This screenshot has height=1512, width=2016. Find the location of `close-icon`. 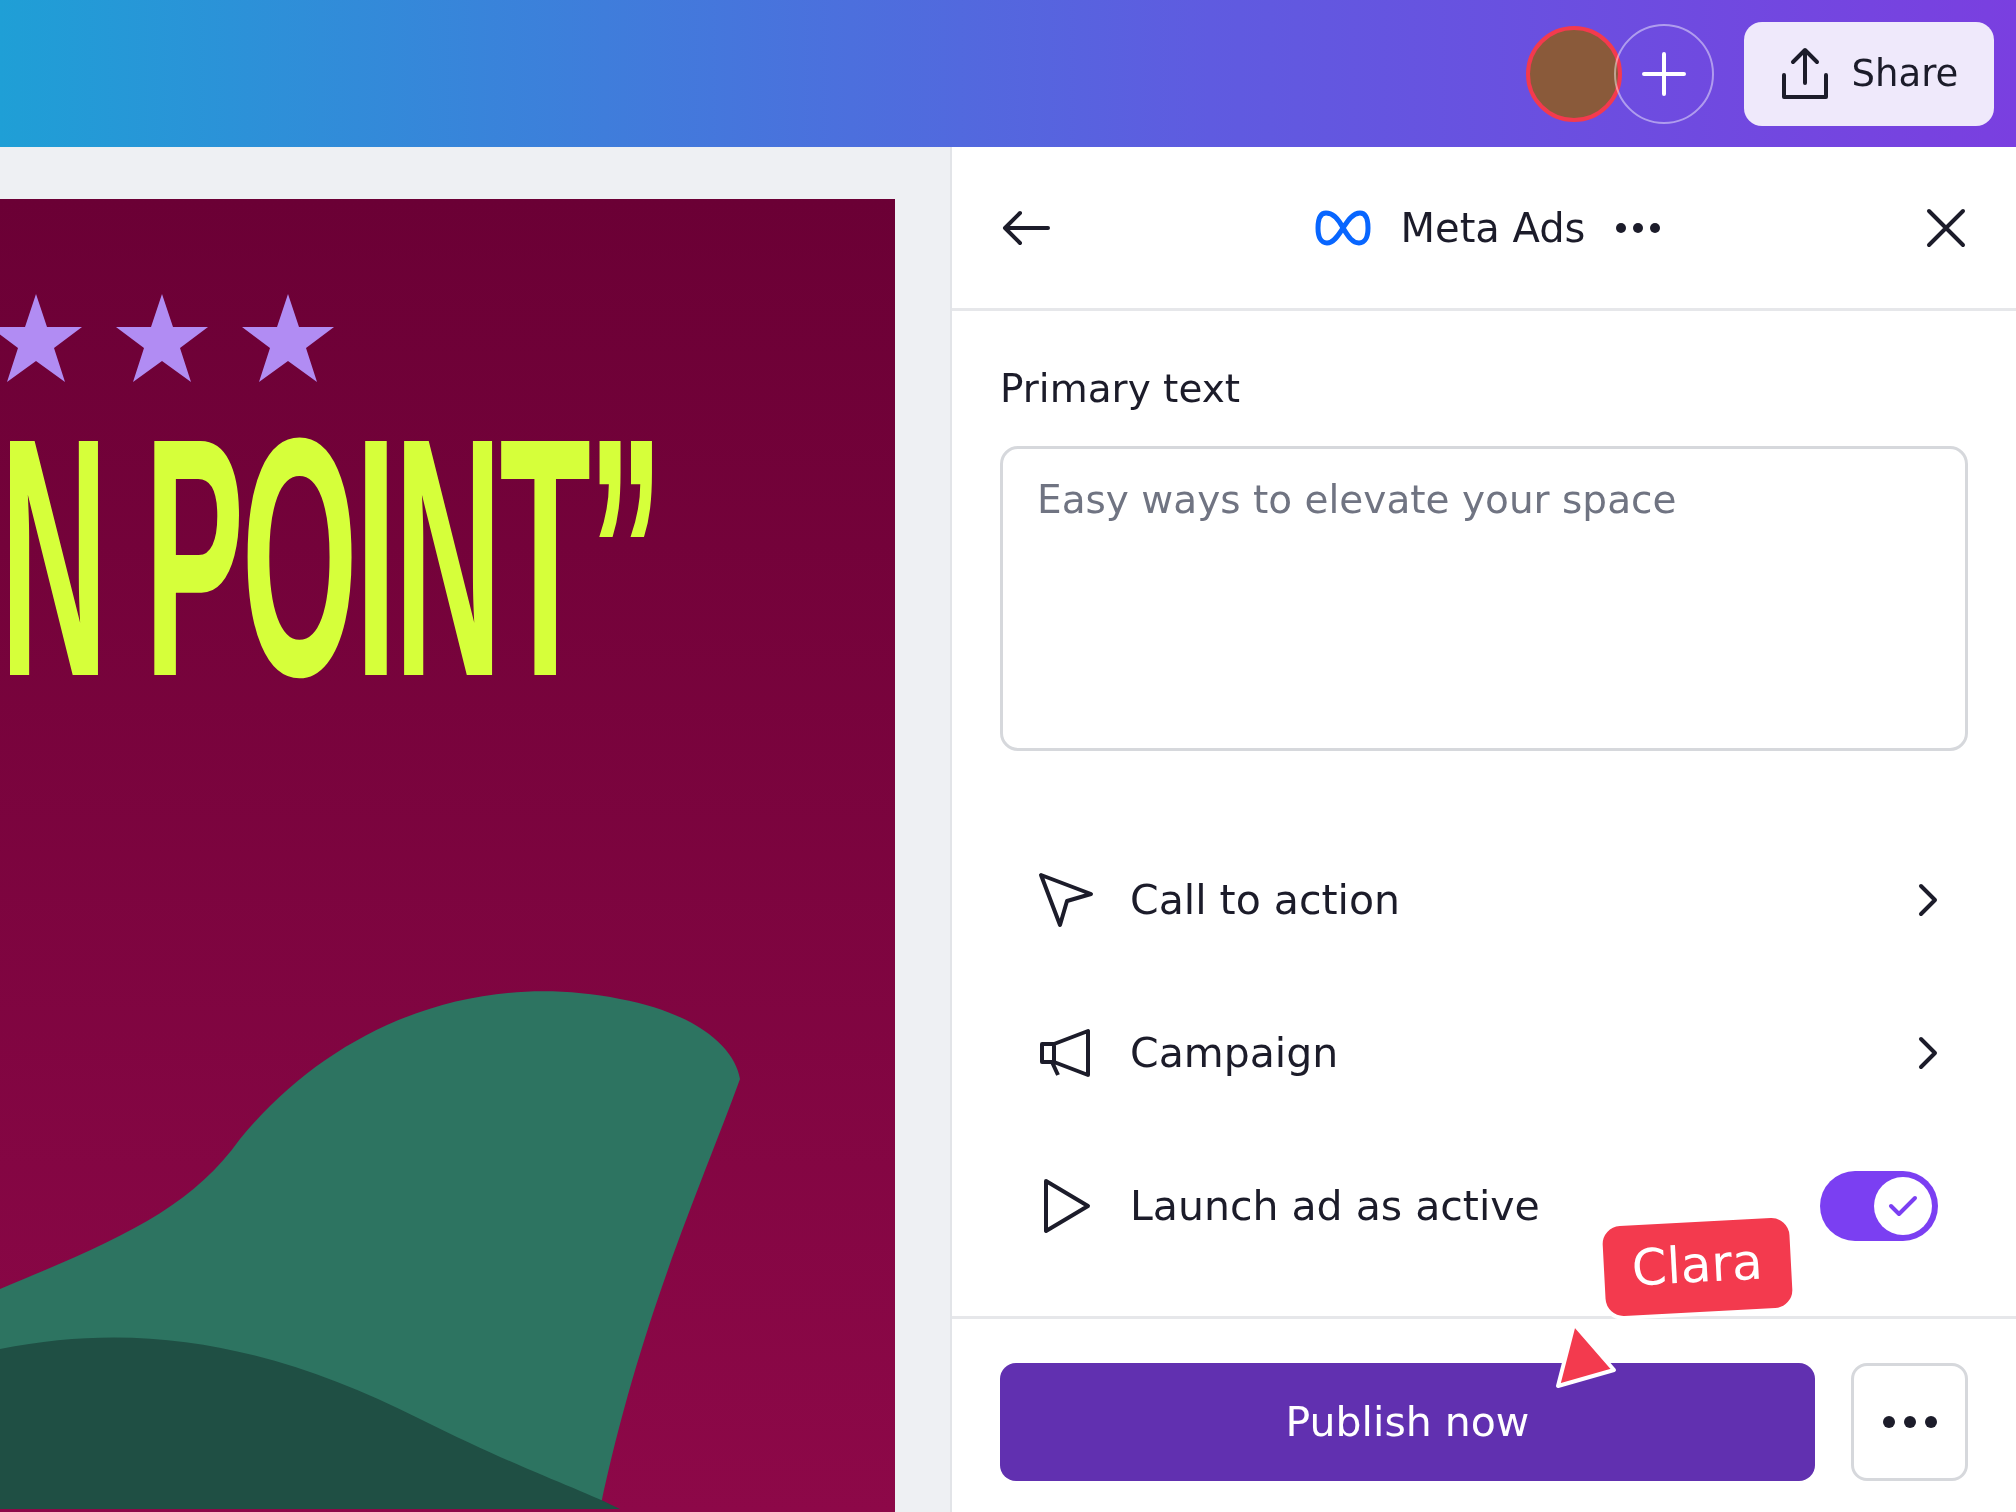

close-icon is located at coordinates (1946, 227).